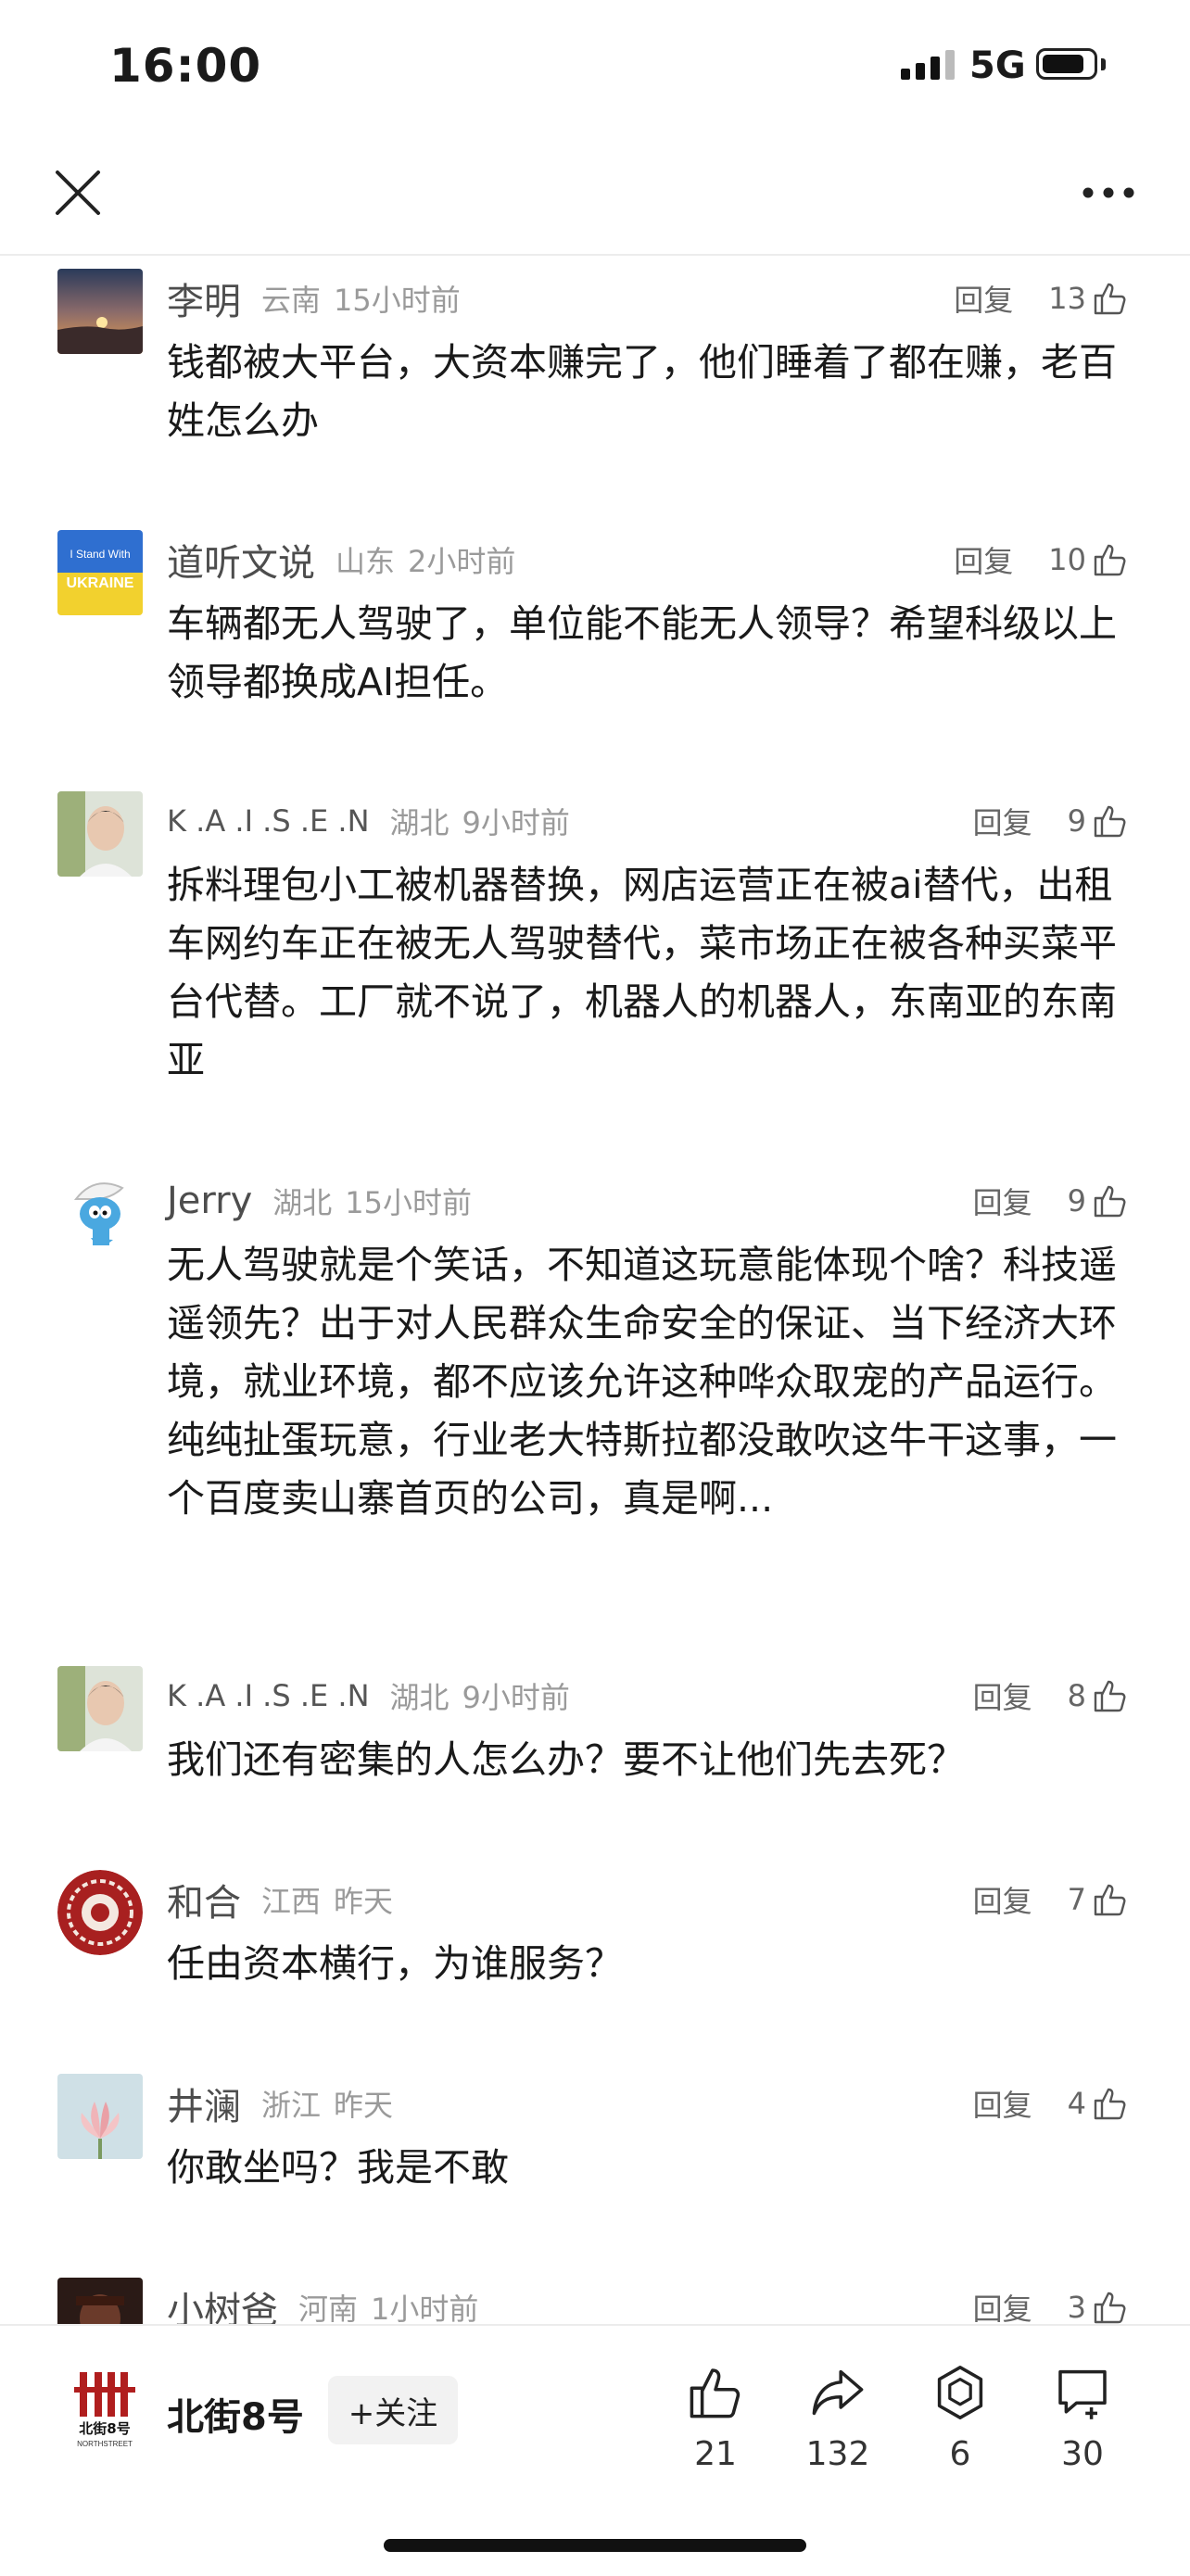 The height and width of the screenshot is (2576, 1190). I want to click on comment-location: 江西, so click(291, 1902).